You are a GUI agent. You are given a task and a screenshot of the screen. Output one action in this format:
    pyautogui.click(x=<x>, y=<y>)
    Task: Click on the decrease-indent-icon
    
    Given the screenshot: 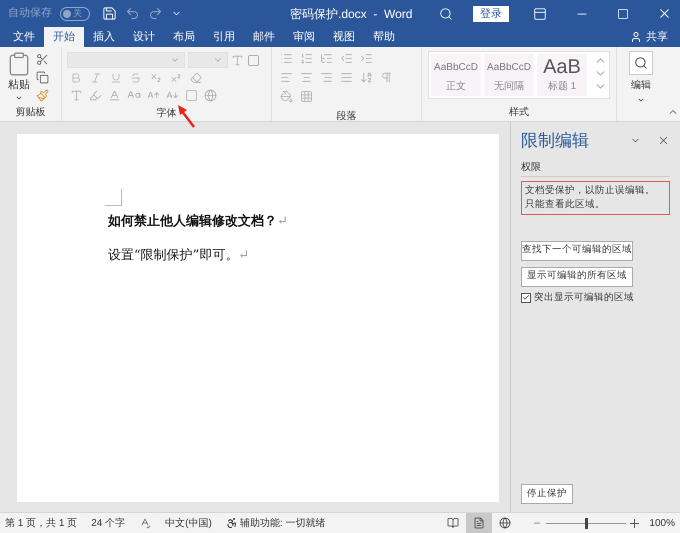 What is the action you would take?
    pyautogui.click(x=346, y=58)
    